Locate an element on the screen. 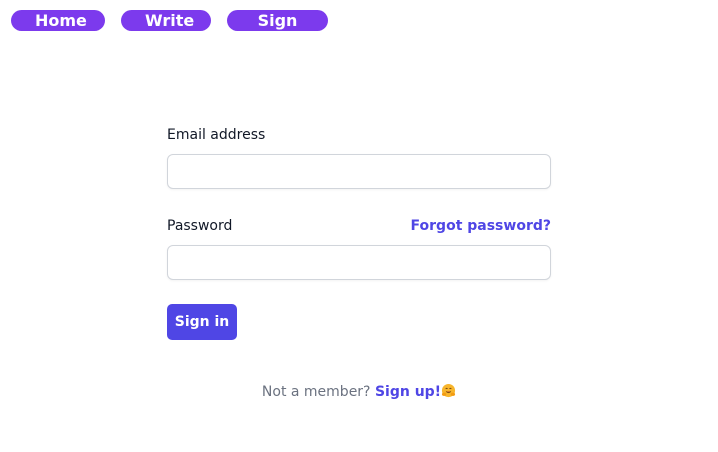  email-label: Email address is located at coordinates (216, 135).